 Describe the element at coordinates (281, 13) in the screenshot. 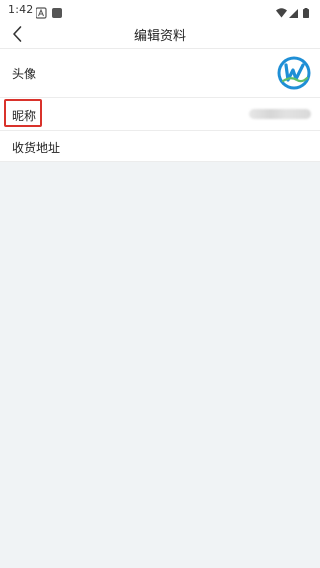

I see `wifi-icon` at that location.